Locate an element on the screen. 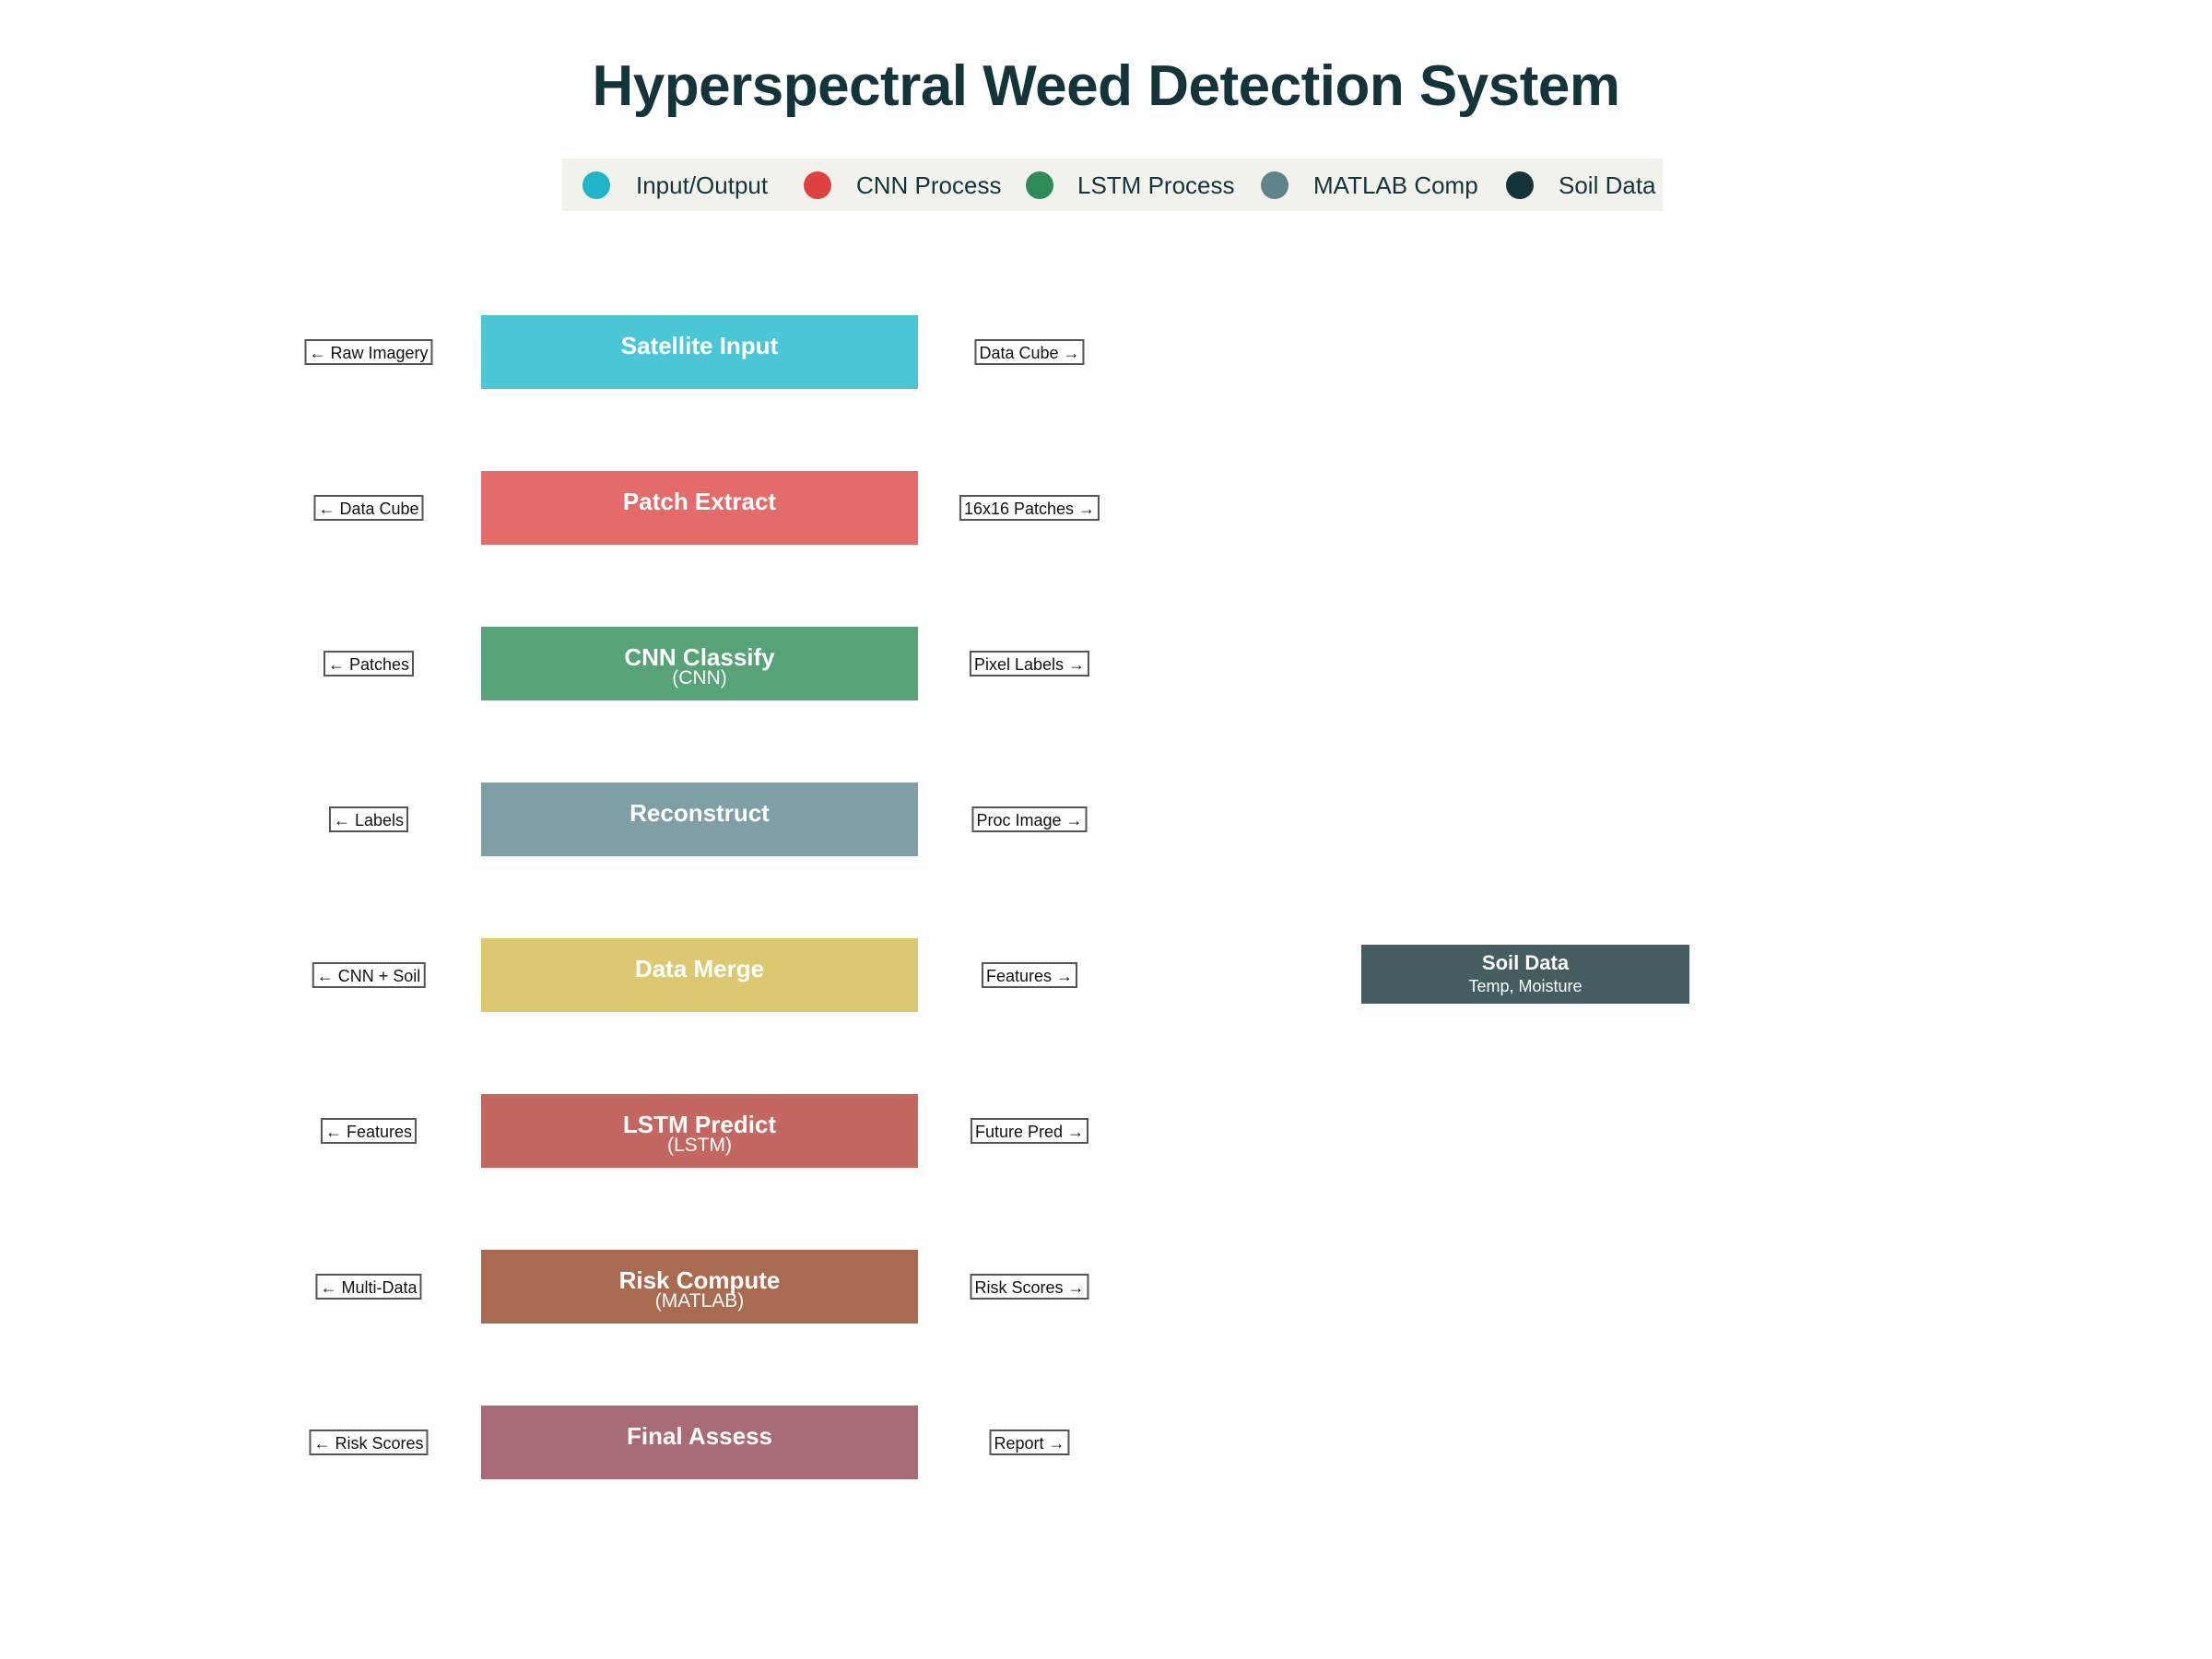  step-box-data-merge: Data Merge is located at coordinates (699, 975).